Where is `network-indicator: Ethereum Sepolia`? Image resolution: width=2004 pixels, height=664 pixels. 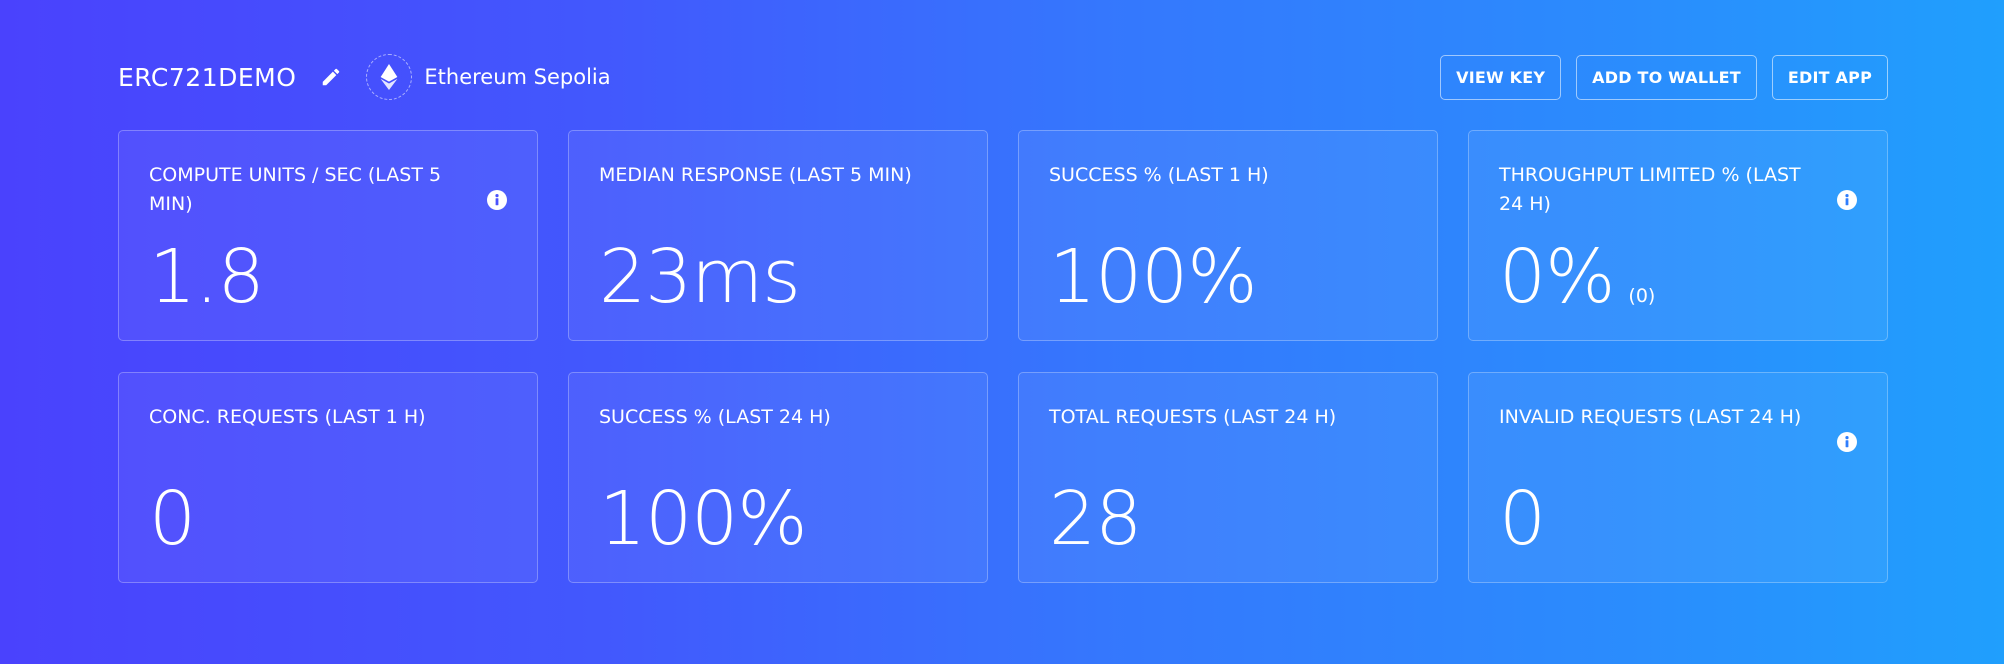
network-indicator: Ethereum Sepolia is located at coordinates (488, 77).